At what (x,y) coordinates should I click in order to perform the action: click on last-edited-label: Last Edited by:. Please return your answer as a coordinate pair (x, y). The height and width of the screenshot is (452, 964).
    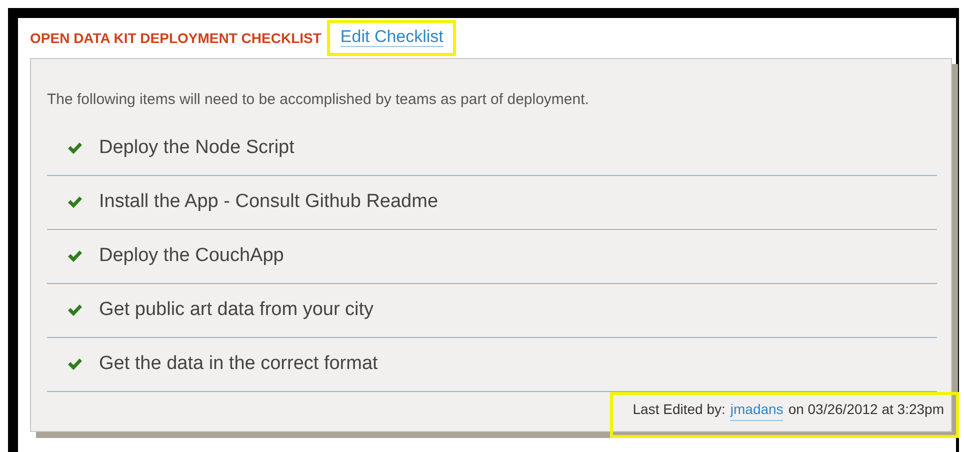
    Looking at the image, I should click on (679, 409).